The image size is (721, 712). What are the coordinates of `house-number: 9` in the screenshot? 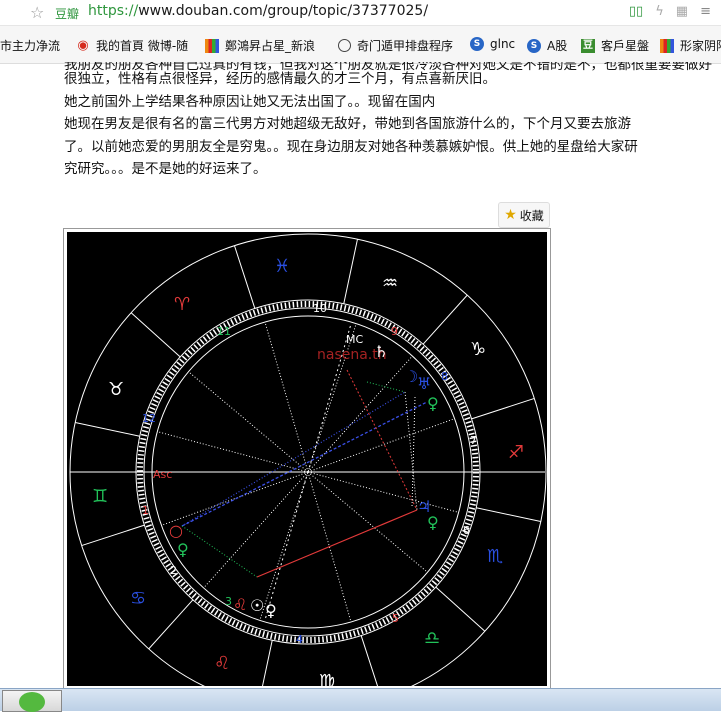 It's located at (394, 331).